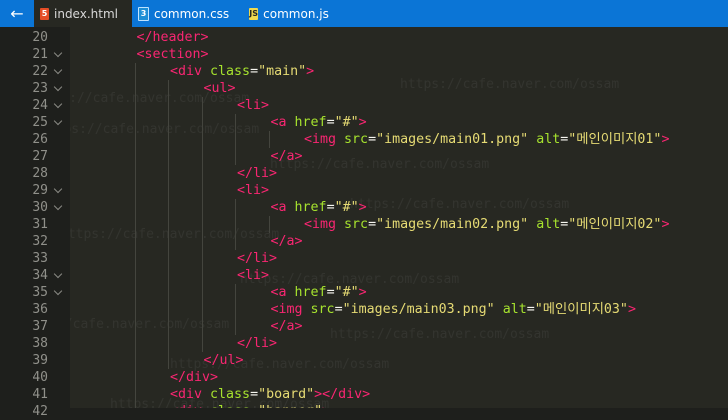  Describe the element at coordinates (223, 360) in the screenshot. I see `token-tag: </ul>` at that location.